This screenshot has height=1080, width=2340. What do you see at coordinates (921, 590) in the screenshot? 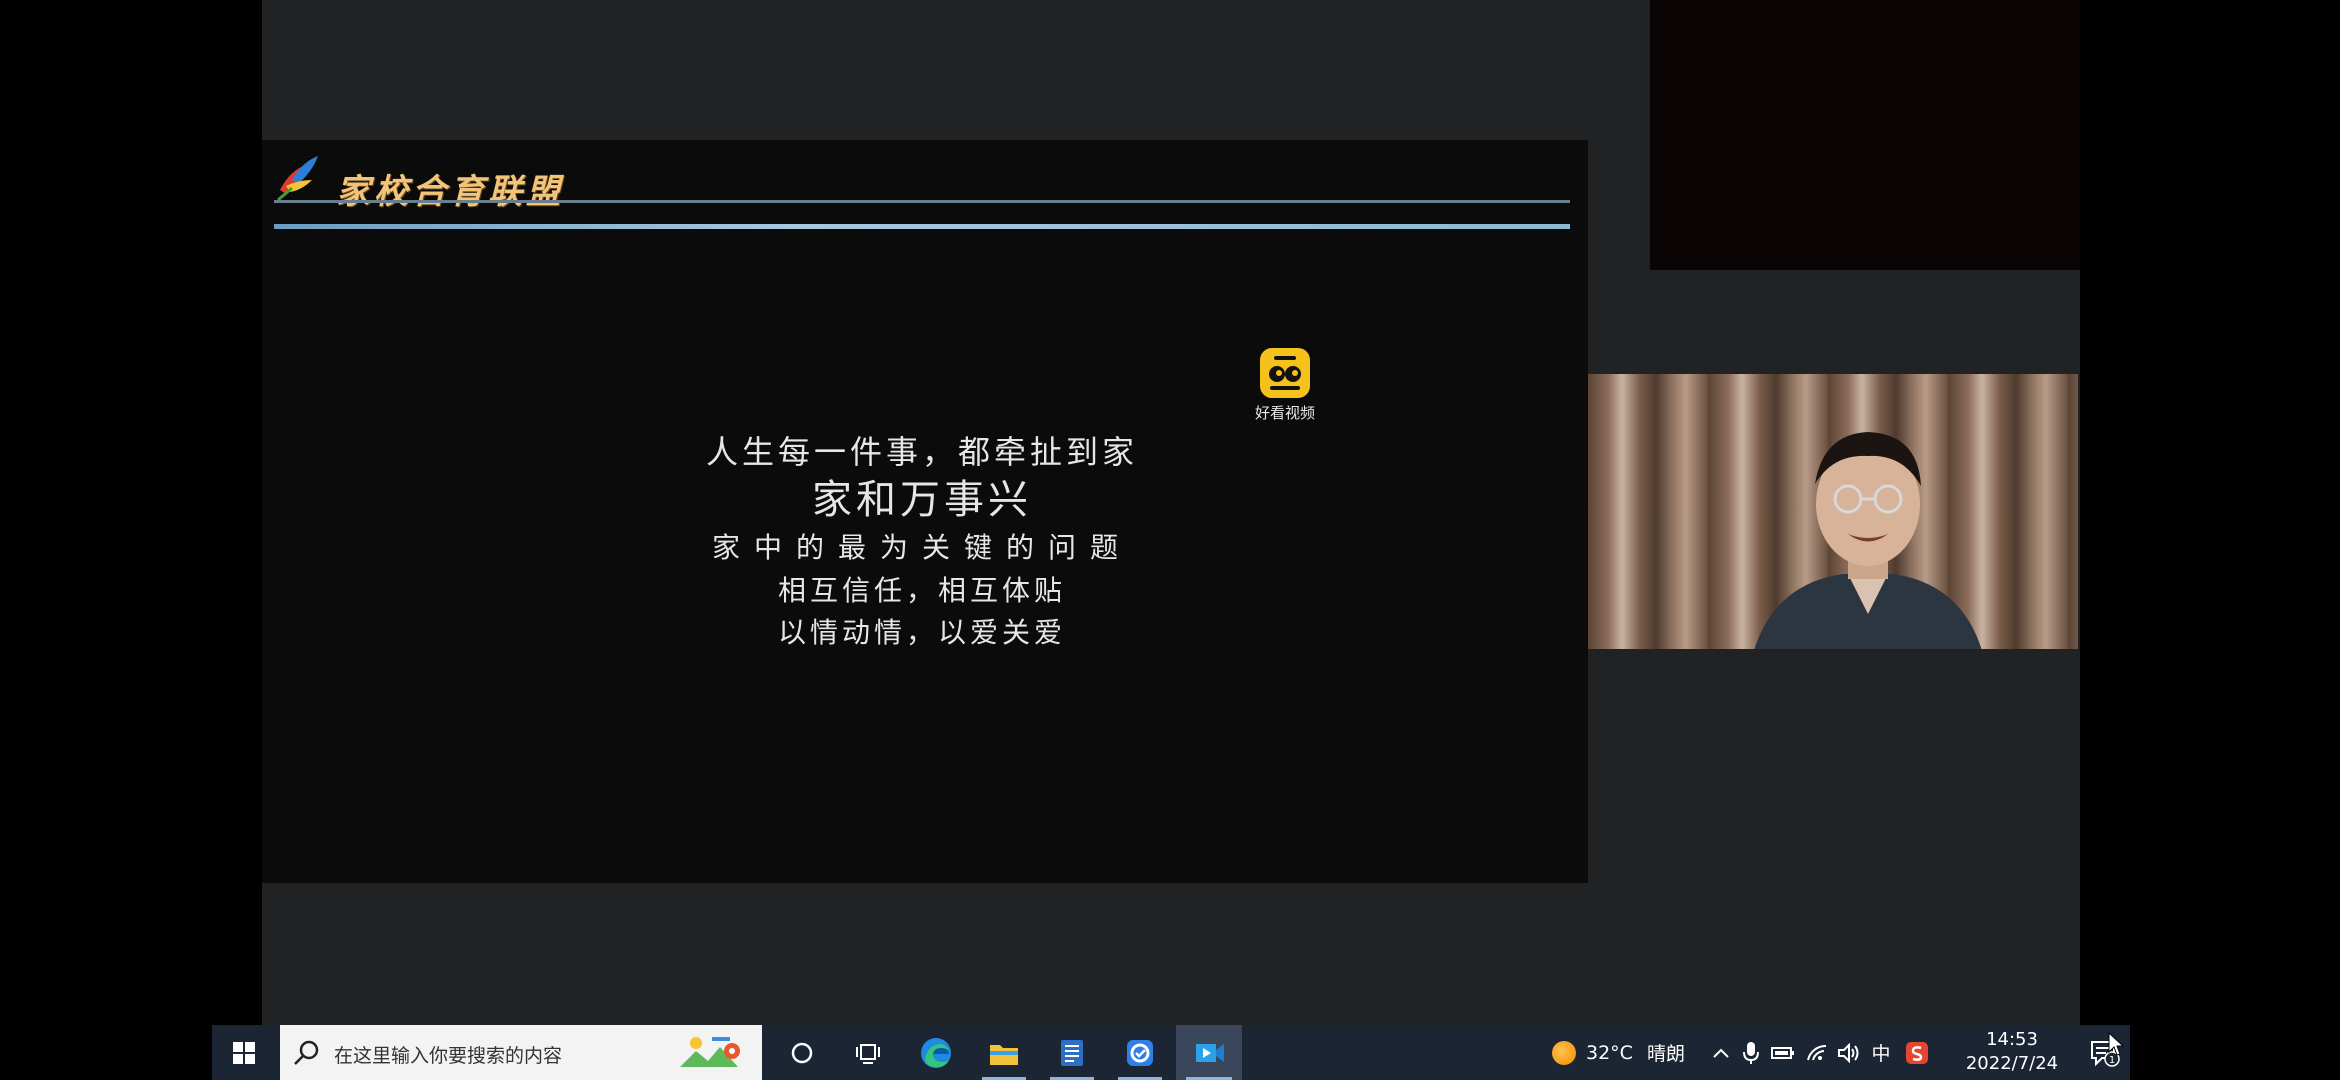
I see `slide-line-4: 相互信任，相互体贴` at bounding box center [921, 590].